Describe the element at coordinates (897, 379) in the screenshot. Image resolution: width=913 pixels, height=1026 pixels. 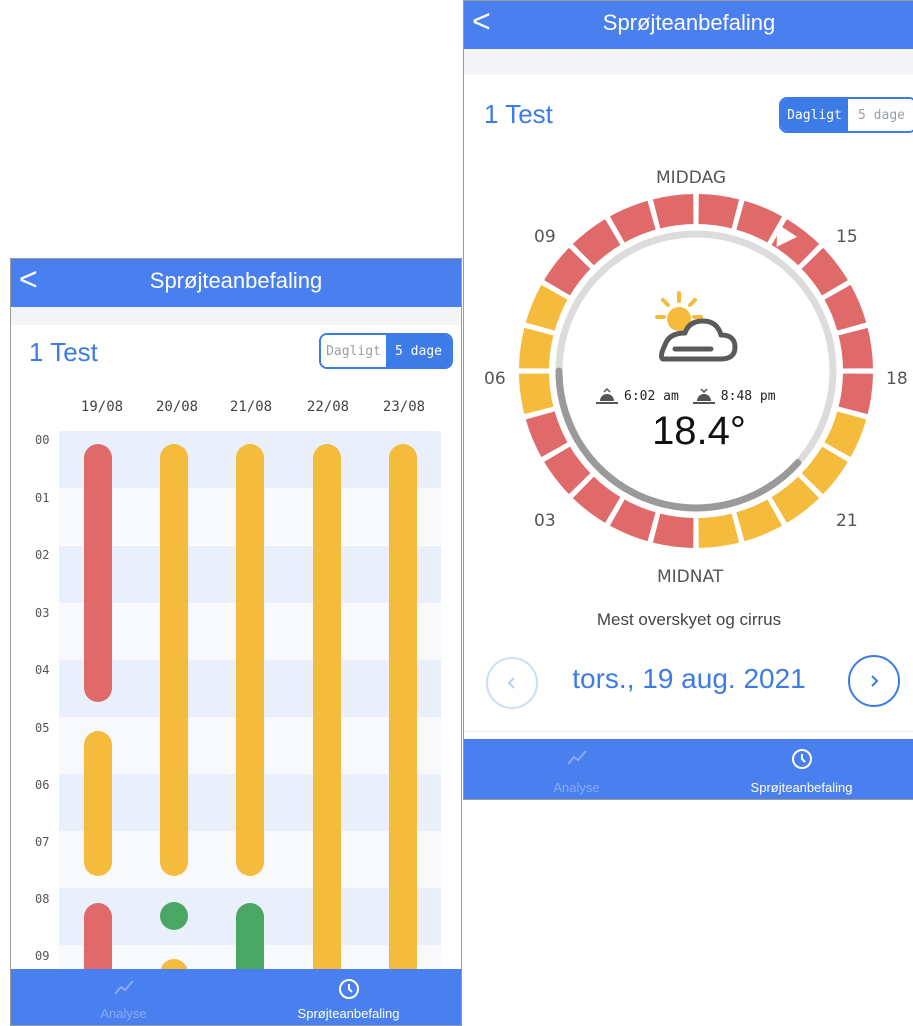
I see `hour-label: 18` at that location.